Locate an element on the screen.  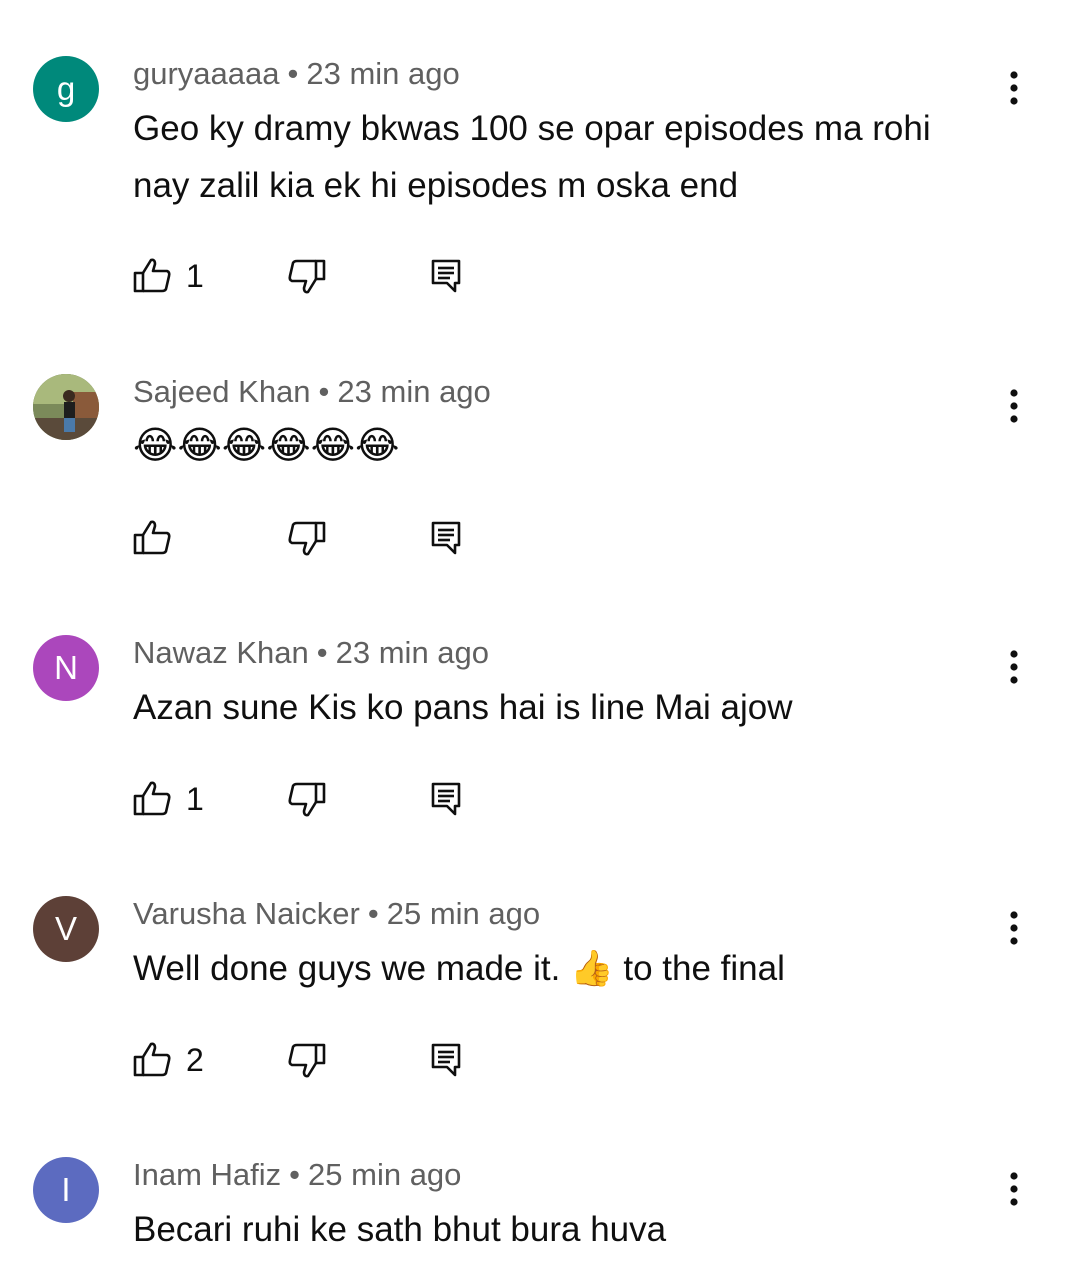
avatar: I is located at coordinates (66, 1190).